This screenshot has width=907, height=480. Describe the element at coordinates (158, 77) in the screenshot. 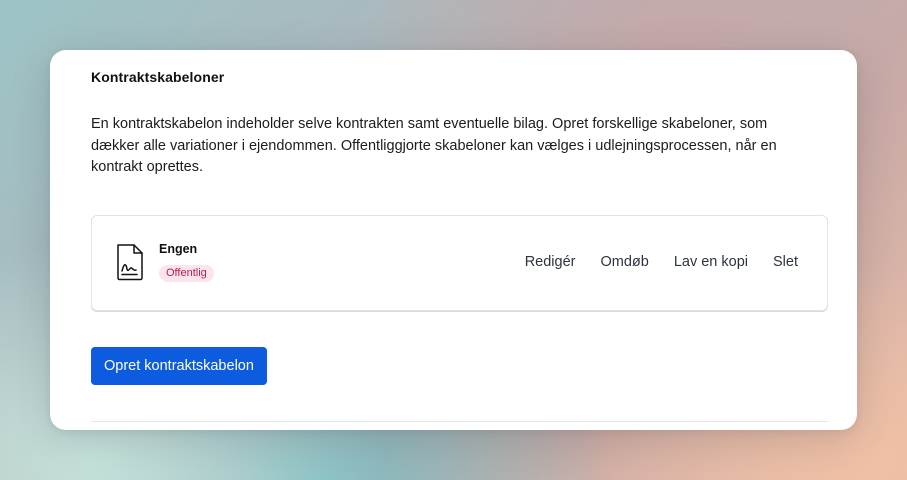

I see `section-title: Kontraktskabeloner` at that location.